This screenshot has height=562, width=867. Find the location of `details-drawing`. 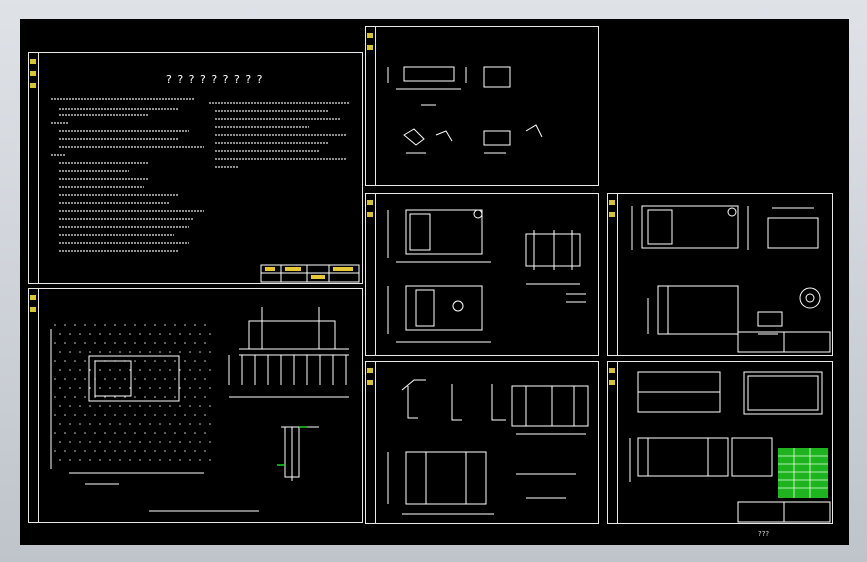

details-drawing is located at coordinates (465, 110).